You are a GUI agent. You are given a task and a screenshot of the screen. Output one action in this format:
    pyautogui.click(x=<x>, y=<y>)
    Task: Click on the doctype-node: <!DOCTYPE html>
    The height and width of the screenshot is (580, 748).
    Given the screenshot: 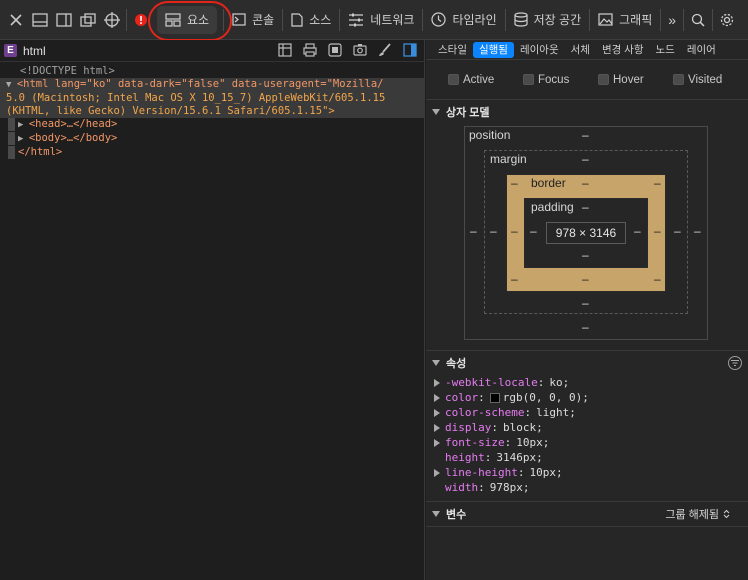 What is the action you would take?
    pyautogui.click(x=212, y=71)
    